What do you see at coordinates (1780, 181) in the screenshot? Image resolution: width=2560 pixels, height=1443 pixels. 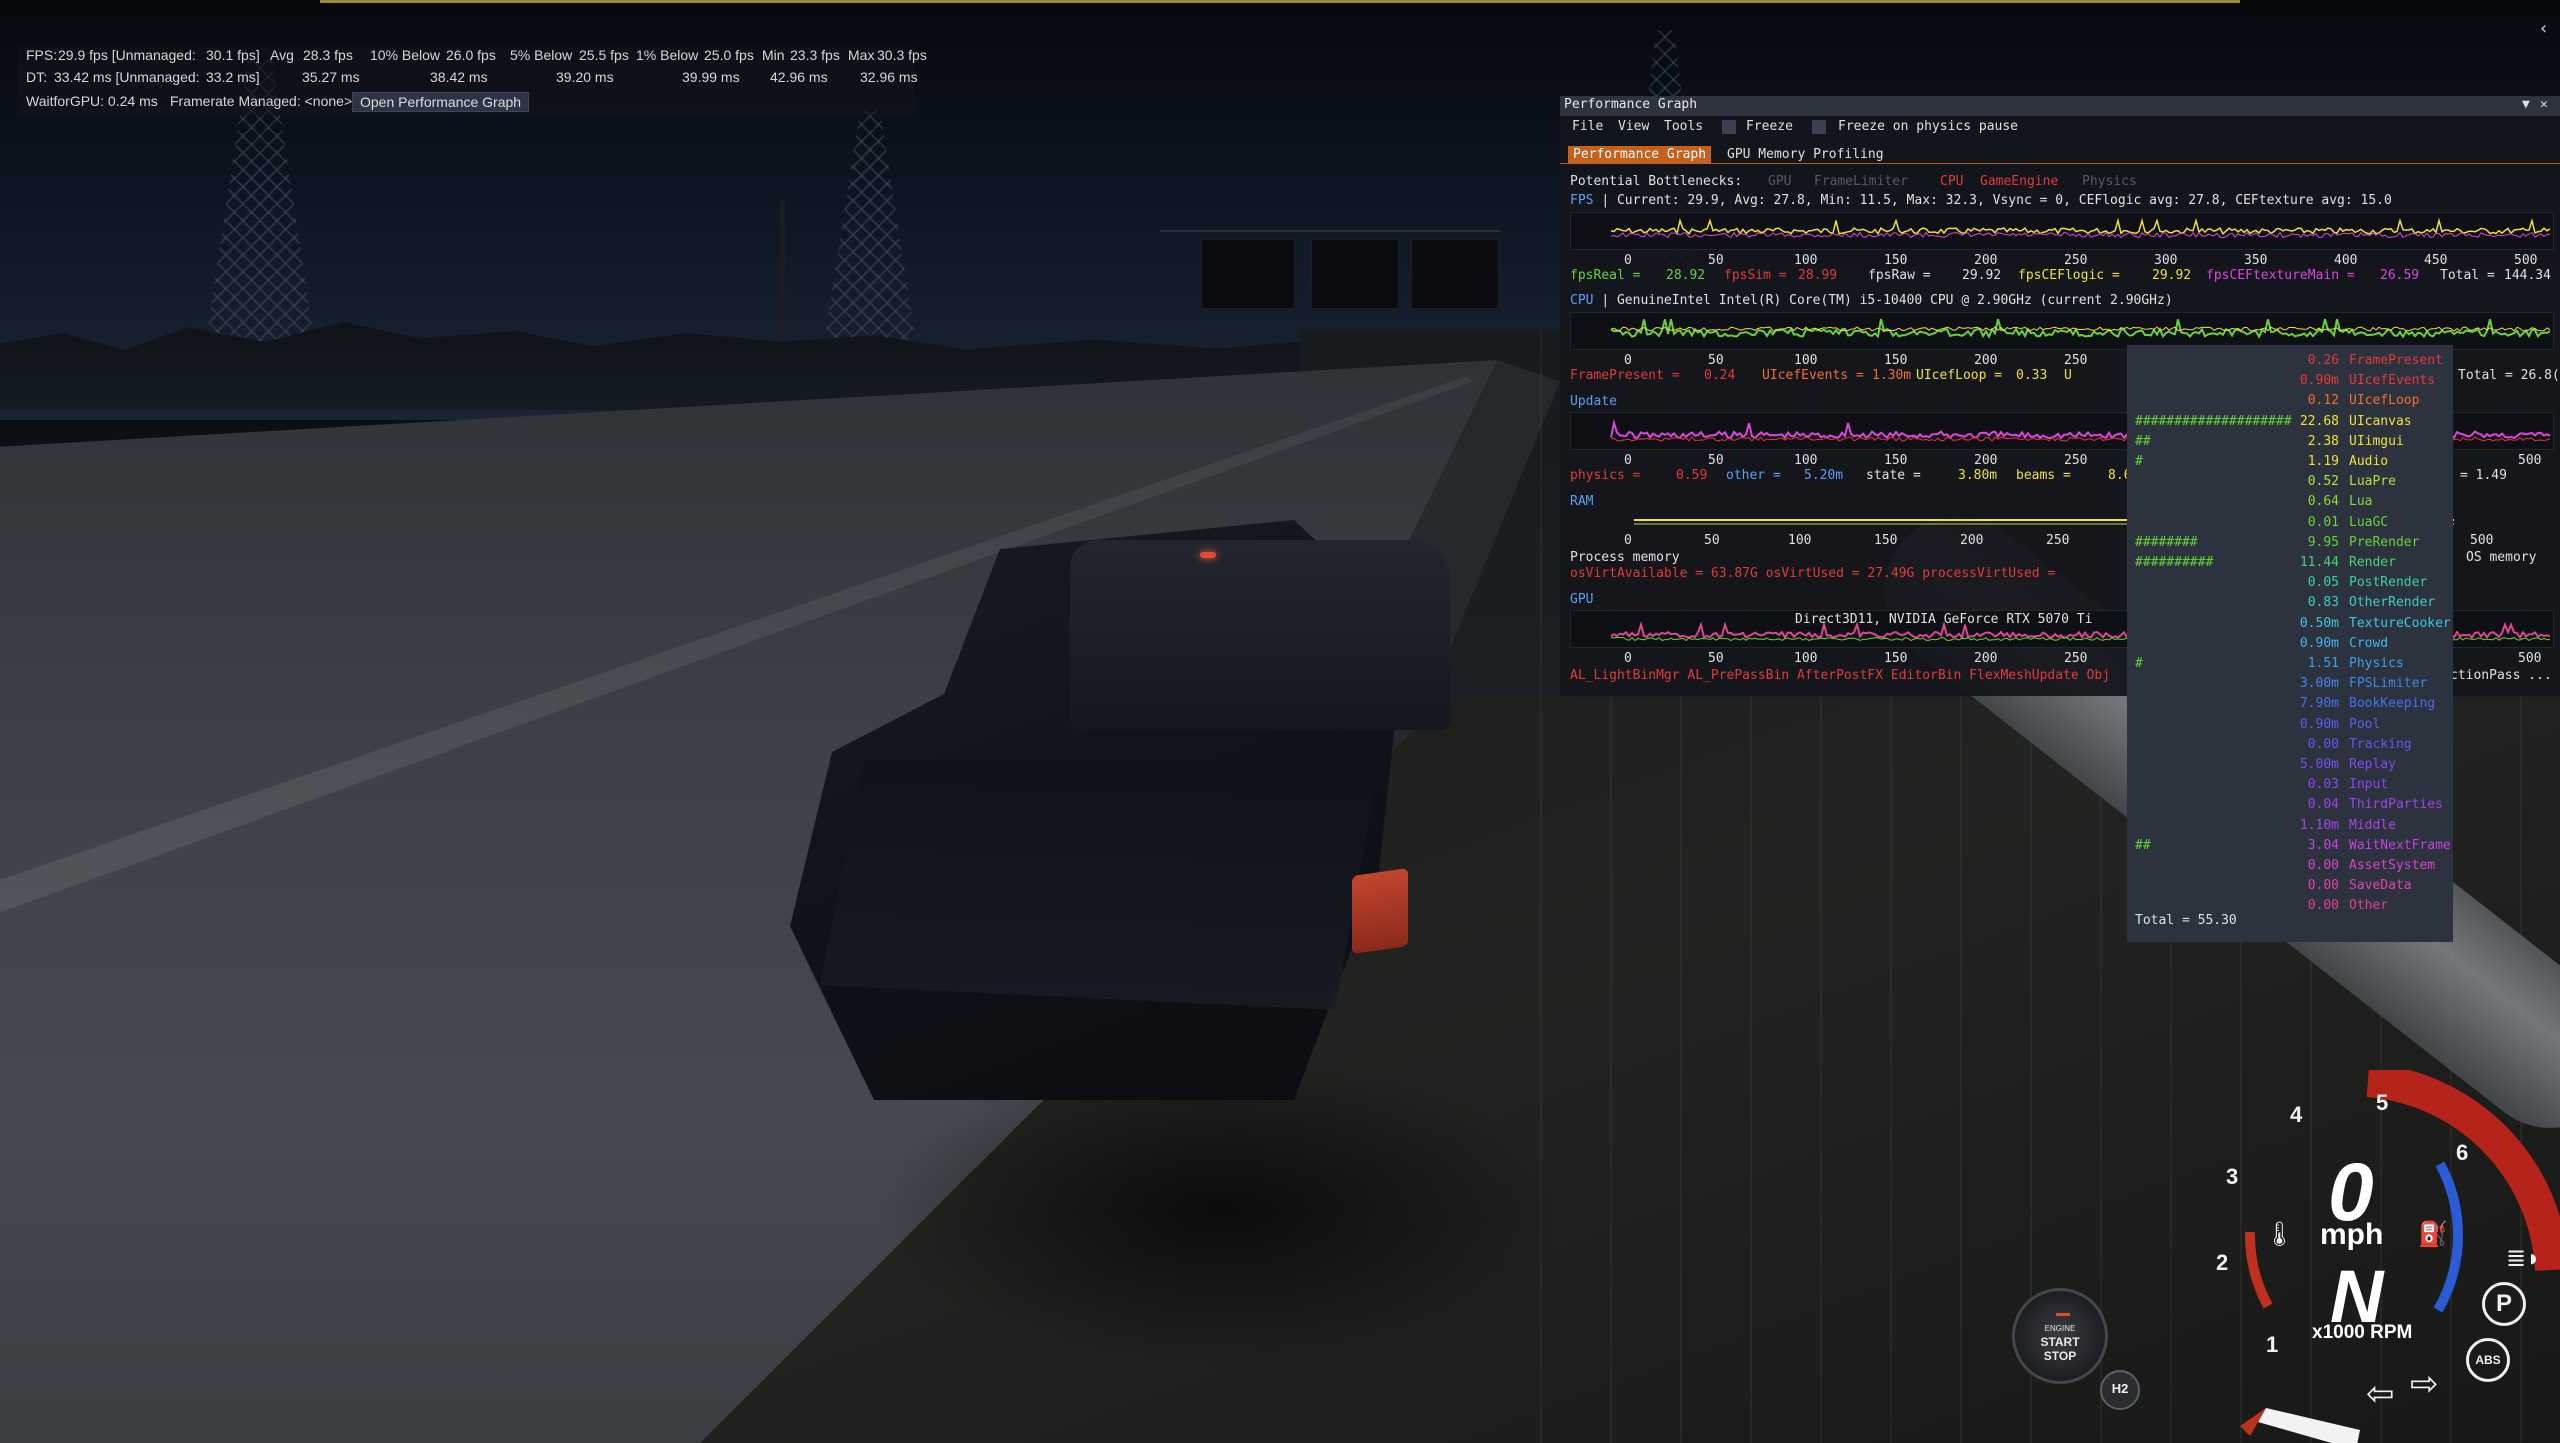 I see `bottleneck-gpu: GPU` at bounding box center [1780, 181].